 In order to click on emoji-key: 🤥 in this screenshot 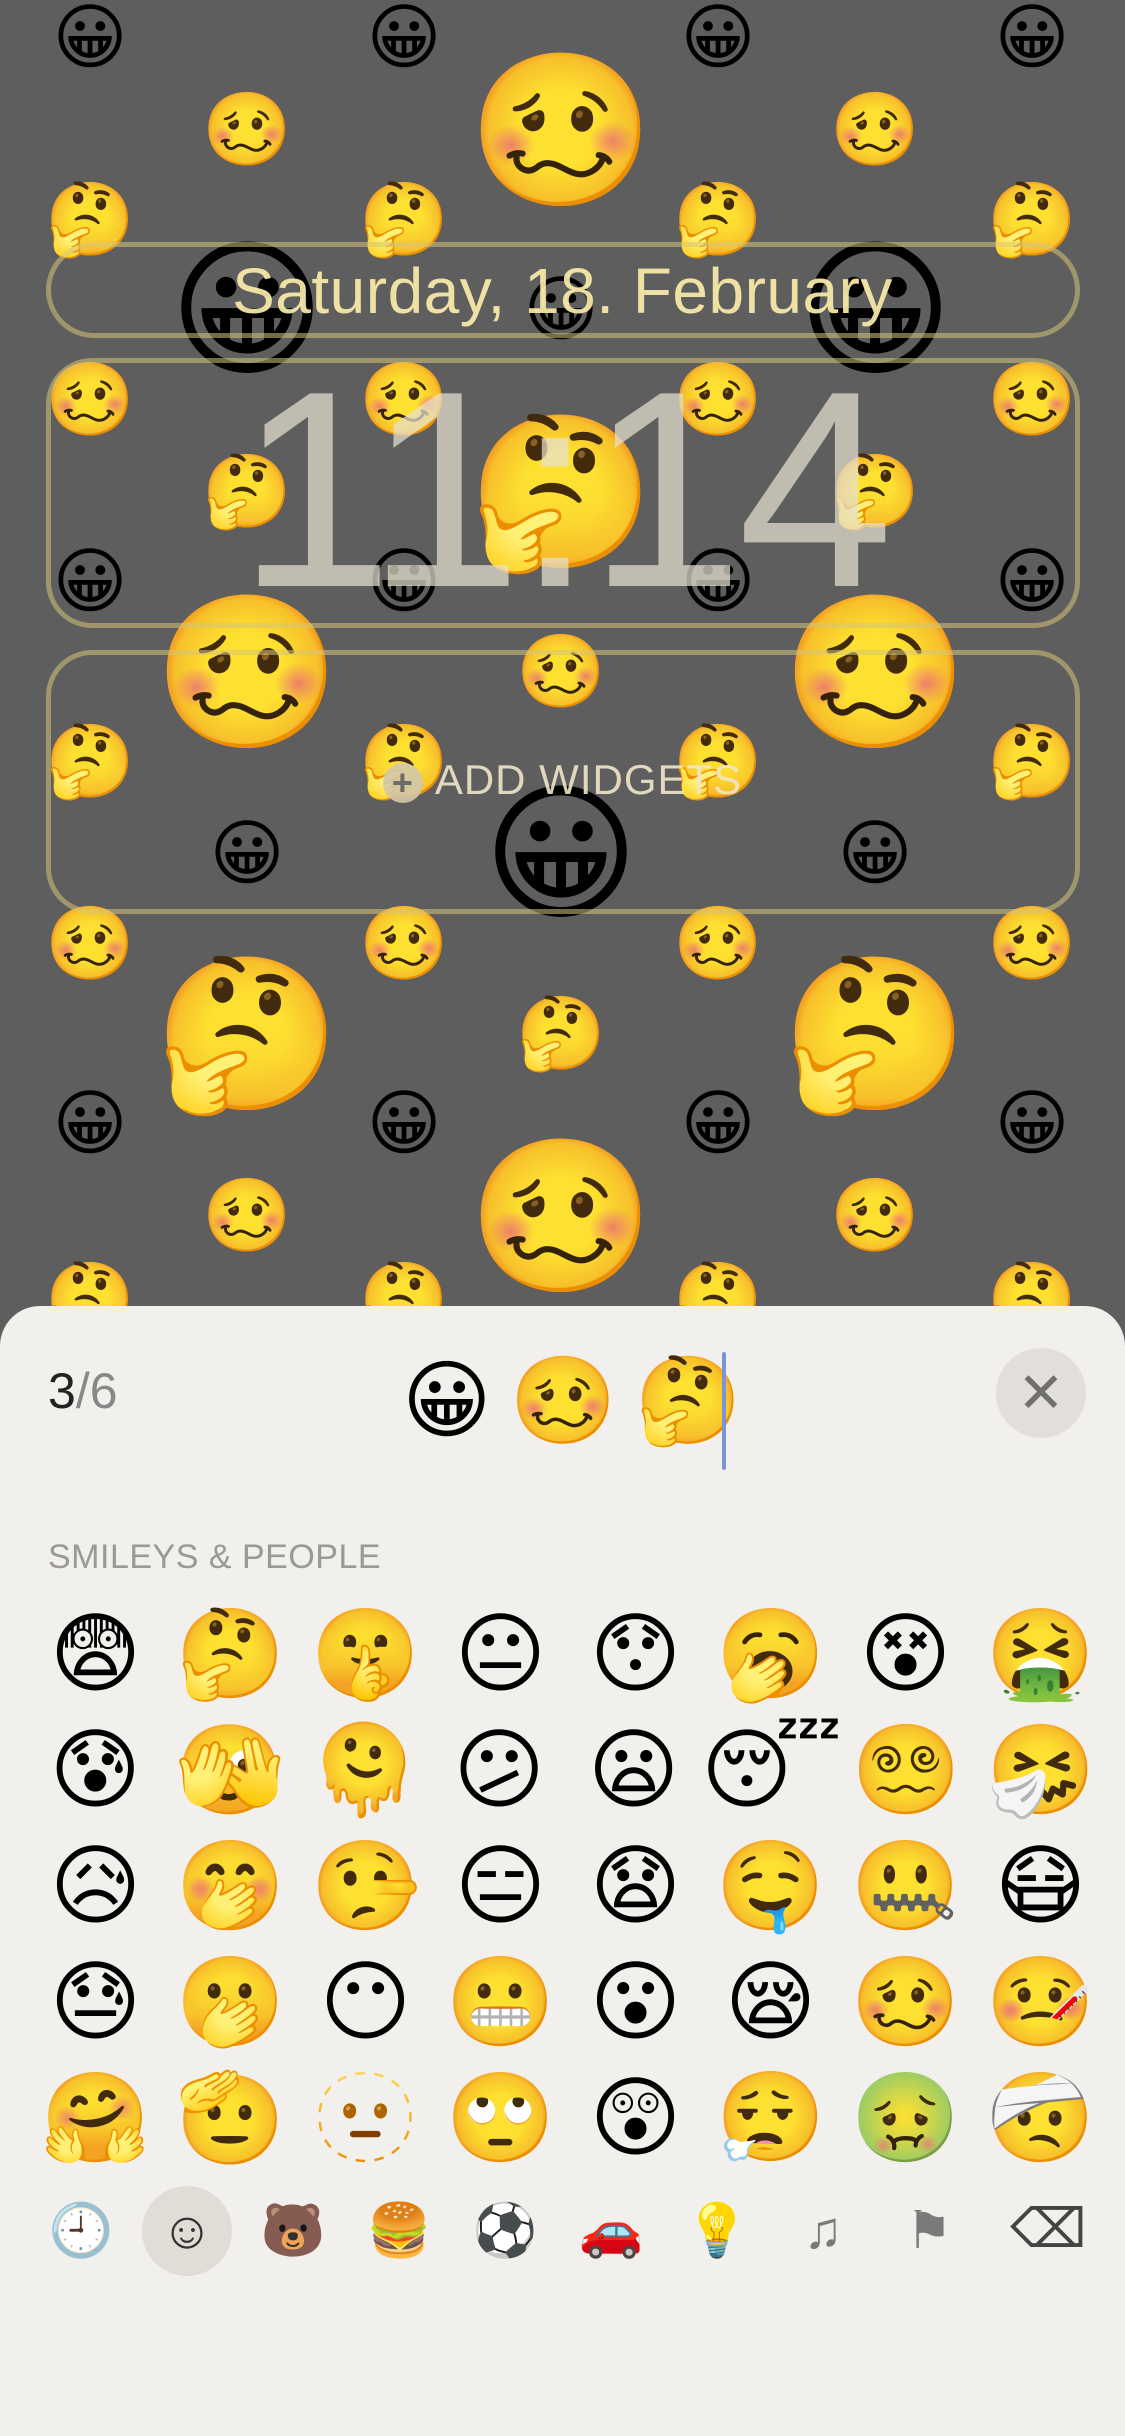, I will do `click(365, 1886)`.